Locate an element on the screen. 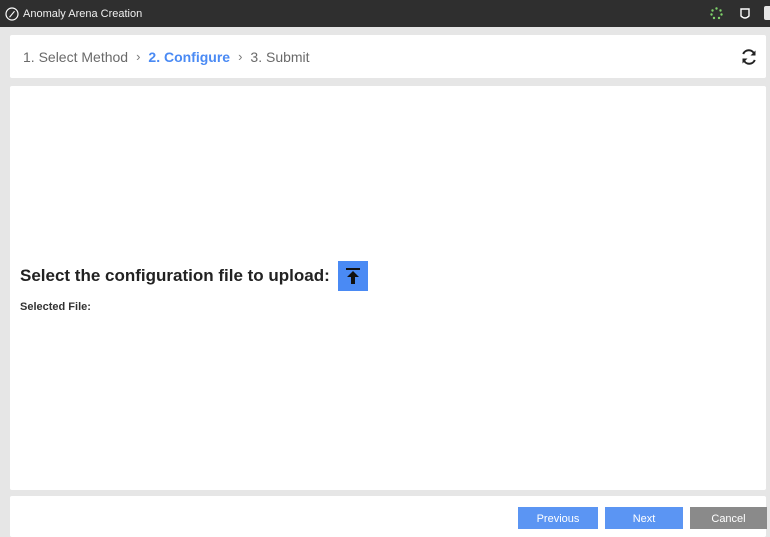  previous-button: Previous is located at coordinates (558, 518).